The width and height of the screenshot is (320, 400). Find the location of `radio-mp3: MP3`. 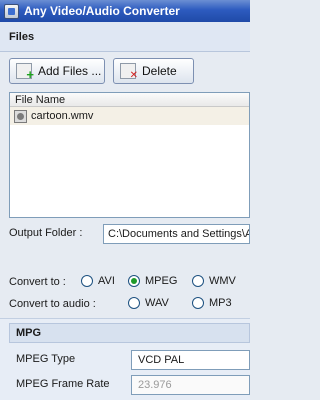

radio-mp3: MP3 is located at coordinates (212, 303).